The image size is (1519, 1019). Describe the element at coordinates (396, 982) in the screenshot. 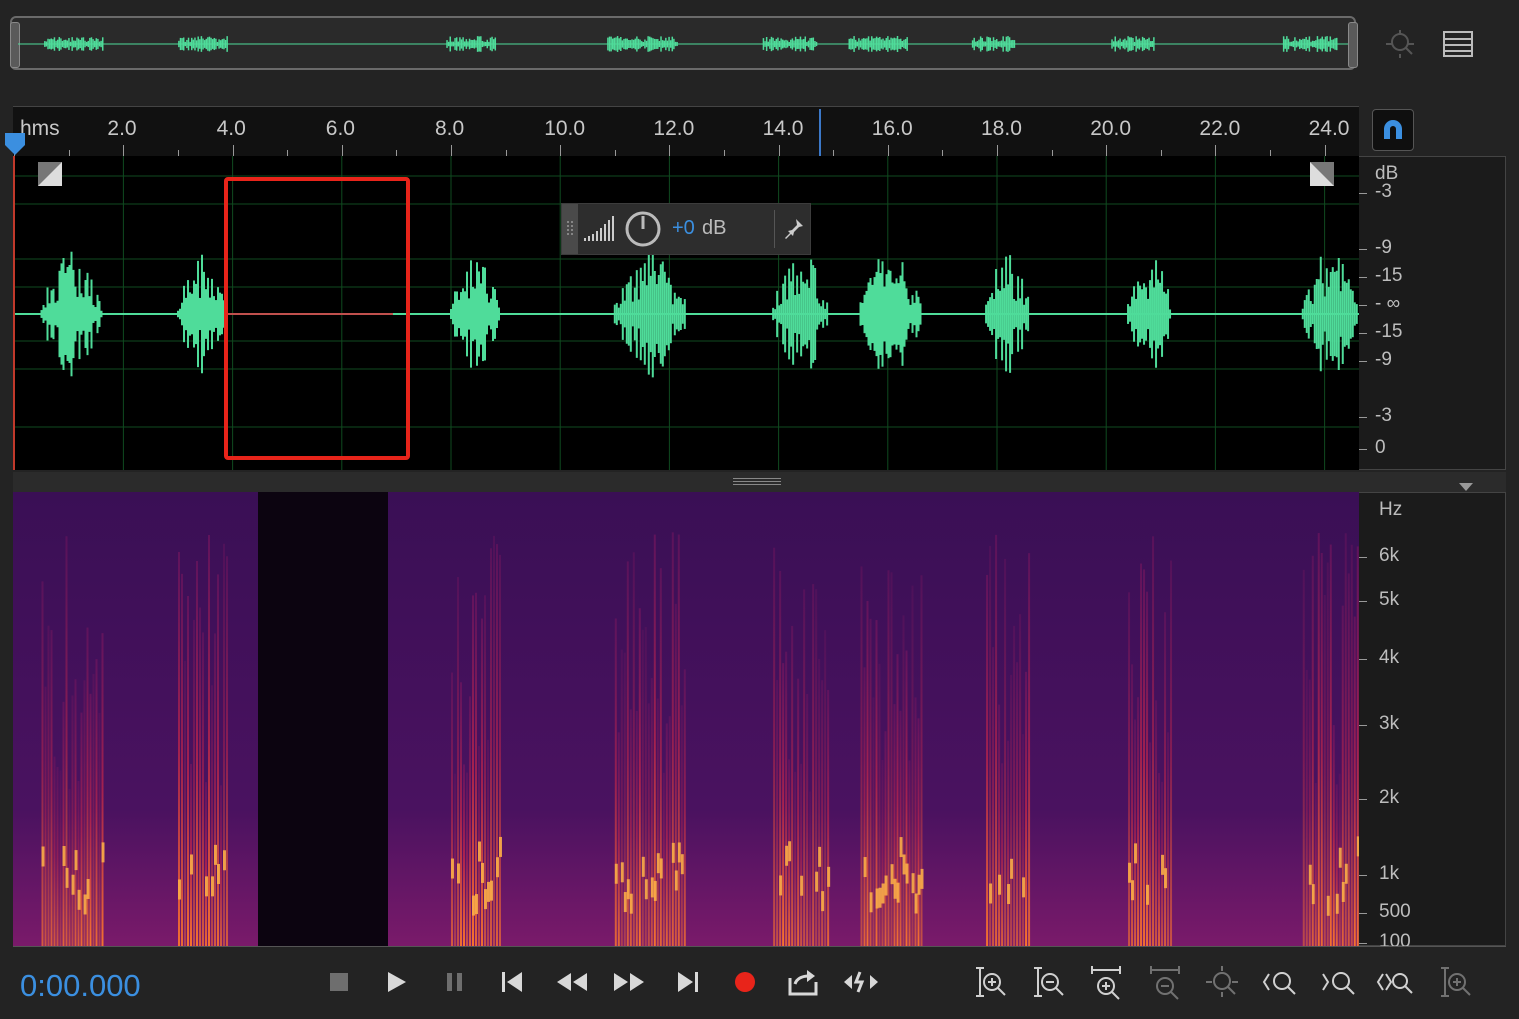

I see `play-button` at that location.